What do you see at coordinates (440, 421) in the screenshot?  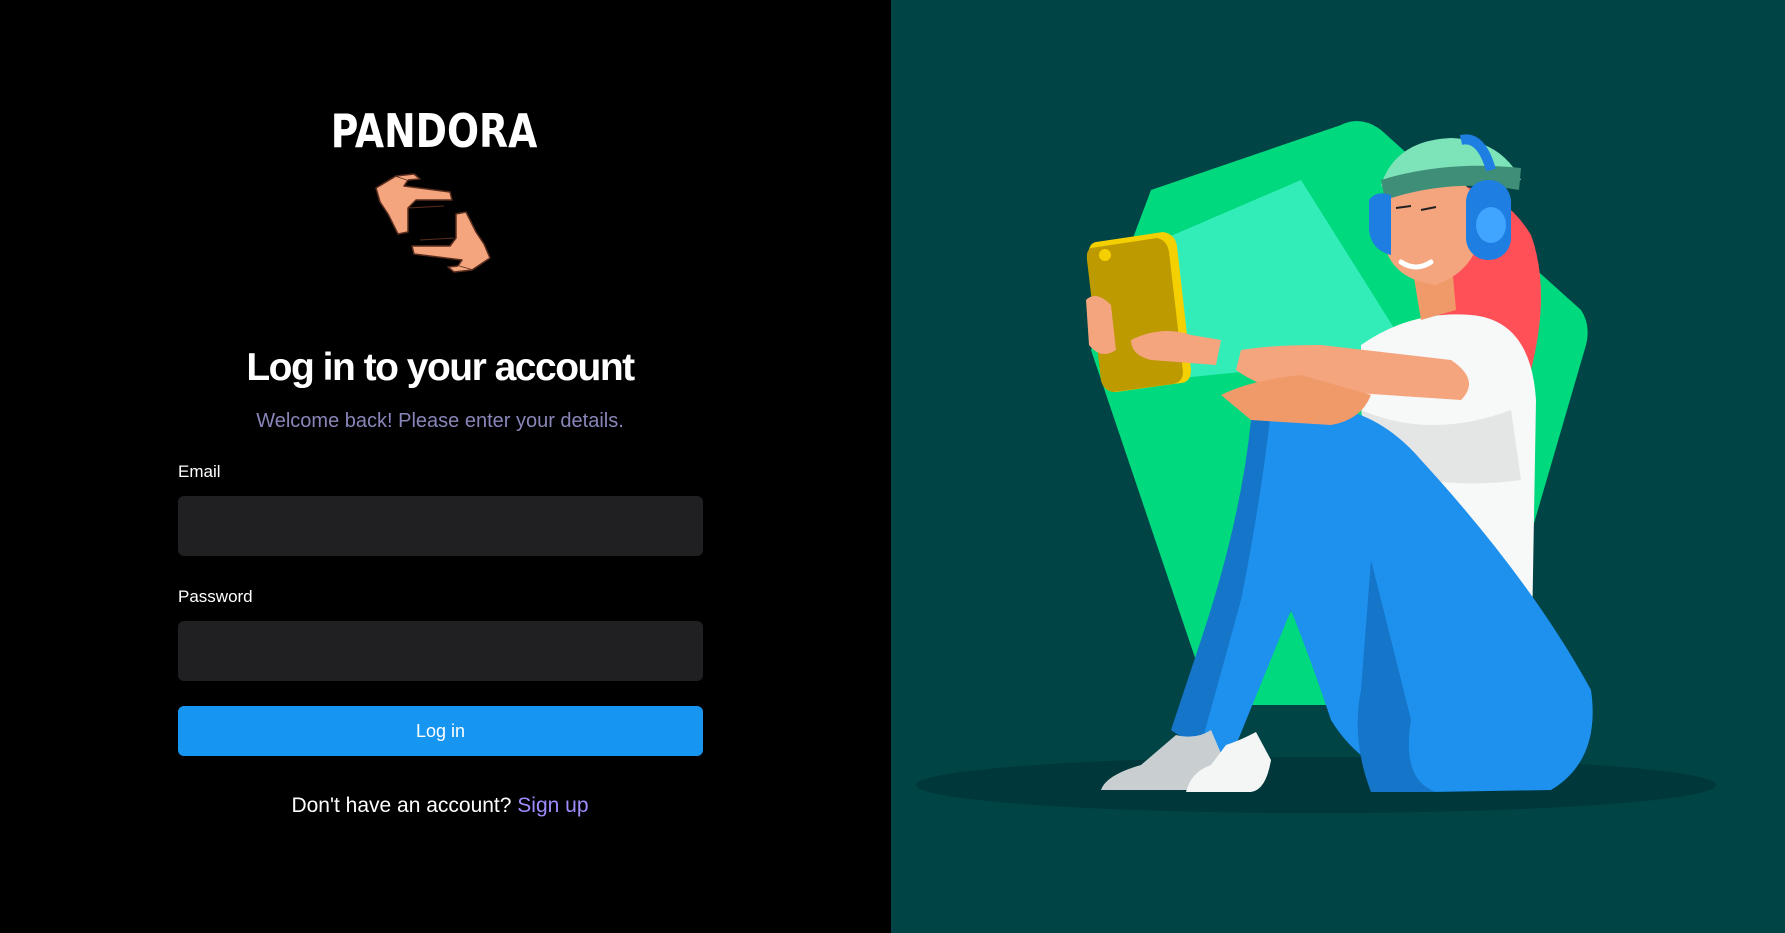 I see `page-subtitle: Welcome back! Please enter your details.` at bounding box center [440, 421].